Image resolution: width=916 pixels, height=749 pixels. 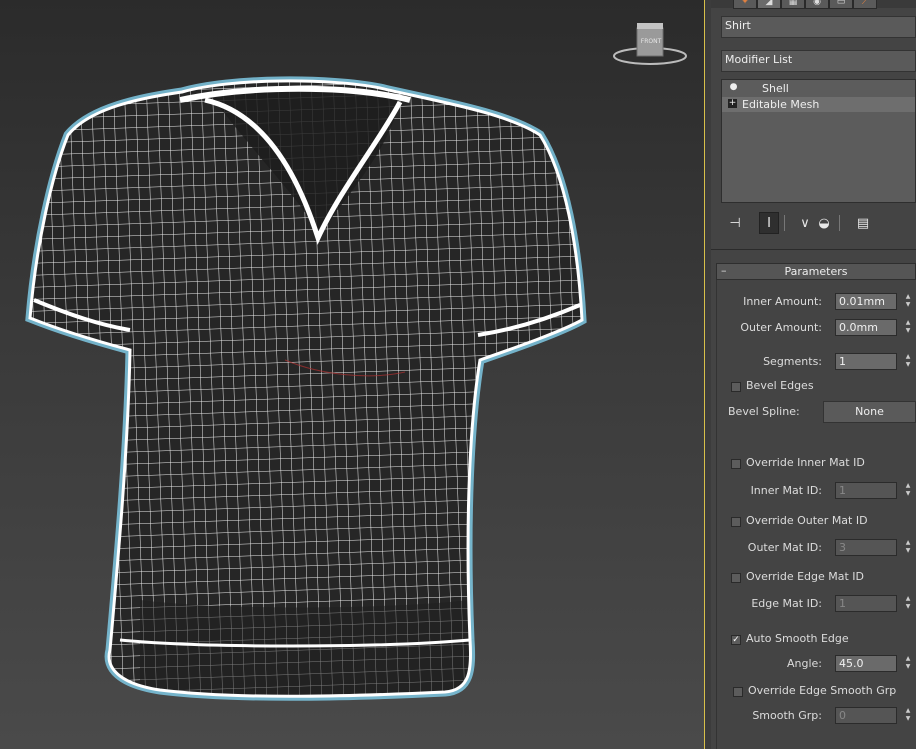 What do you see at coordinates (804, 663) in the screenshot?
I see `angle-label: Angle:` at bounding box center [804, 663].